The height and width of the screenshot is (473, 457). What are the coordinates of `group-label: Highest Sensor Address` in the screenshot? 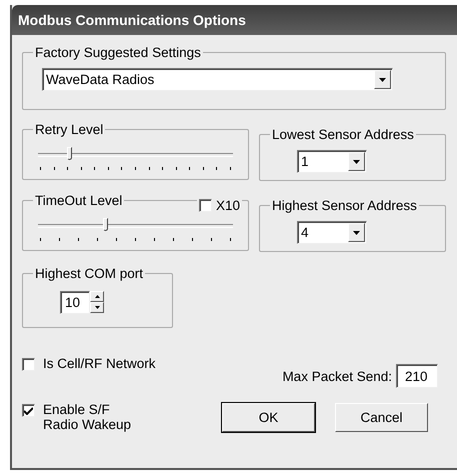 It's located at (344, 205).